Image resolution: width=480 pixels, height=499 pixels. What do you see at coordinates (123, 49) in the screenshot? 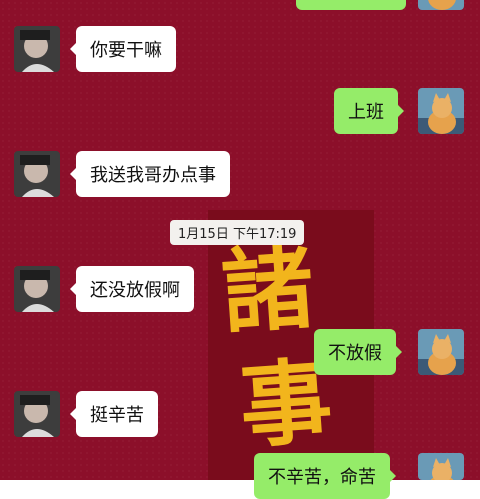
I see `message-bubble: 你要干嘛` at bounding box center [123, 49].